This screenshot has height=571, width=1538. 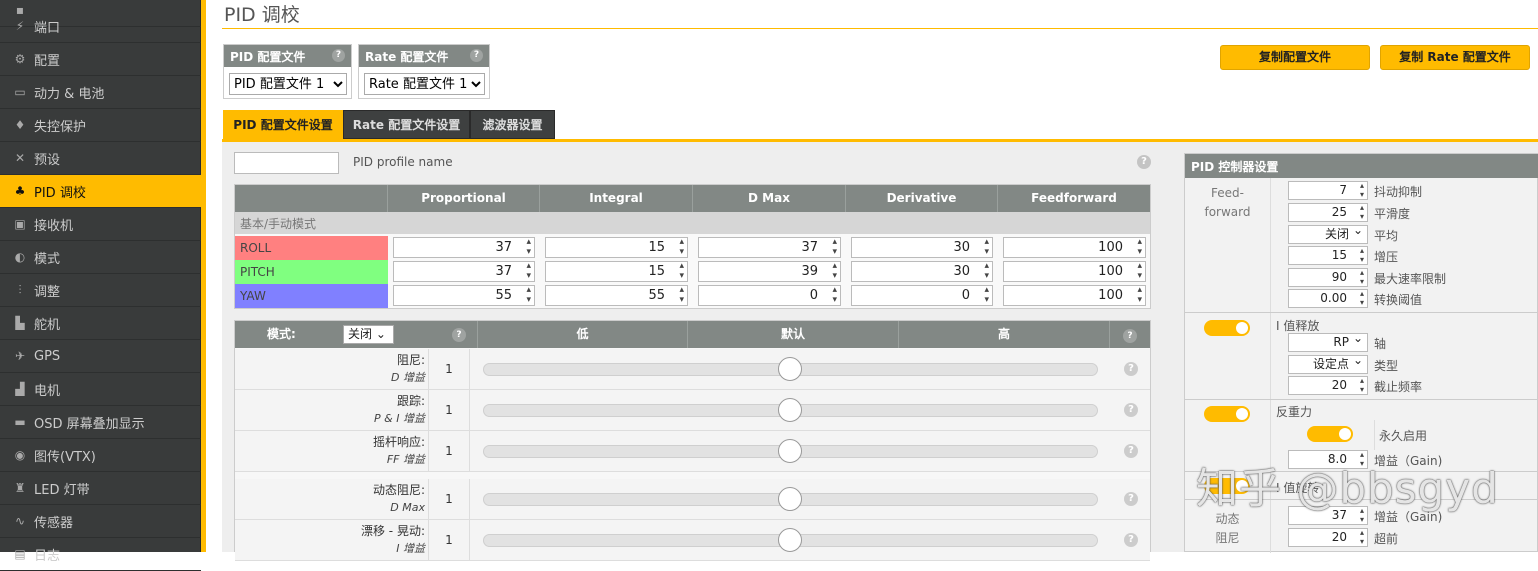 What do you see at coordinates (100, 158) in the screenshot?
I see `sidebar-item-presets: ✕ 预设` at bounding box center [100, 158].